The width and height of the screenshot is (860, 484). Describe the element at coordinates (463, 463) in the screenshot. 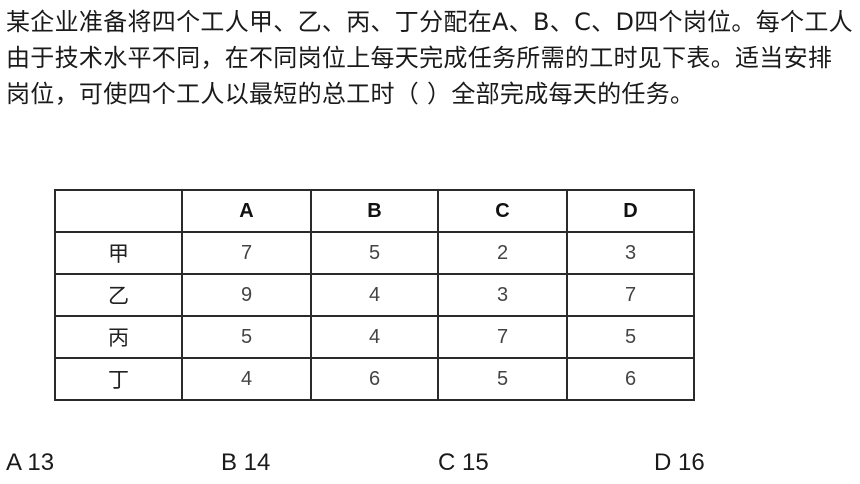

I see `option-c: C 15` at that location.